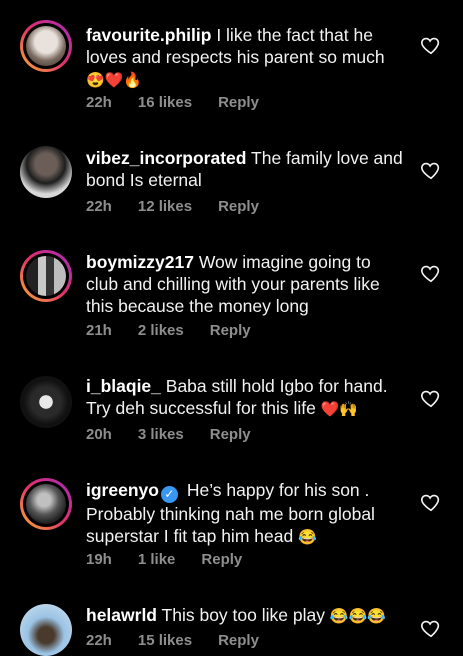 The height and width of the screenshot is (656, 463). Describe the element at coordinates (243, 615) in the screenshot. I see `comment-text: This boy too like play` at that location.